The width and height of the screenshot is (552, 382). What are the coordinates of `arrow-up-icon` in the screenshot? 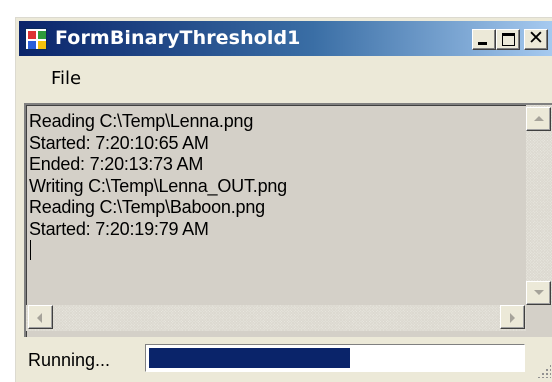 It's located at (539, 118).